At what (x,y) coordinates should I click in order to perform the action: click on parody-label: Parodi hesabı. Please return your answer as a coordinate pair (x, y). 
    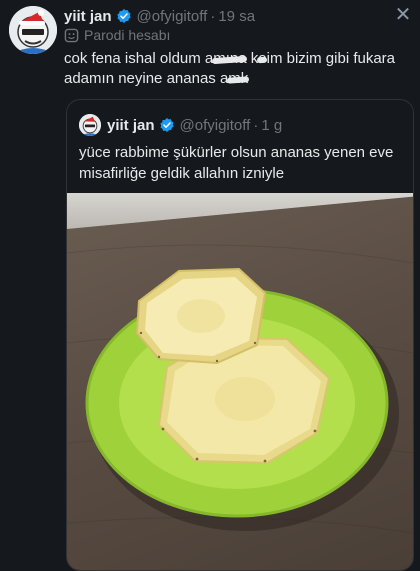
    Looking at the image, I should click on (117, 35).